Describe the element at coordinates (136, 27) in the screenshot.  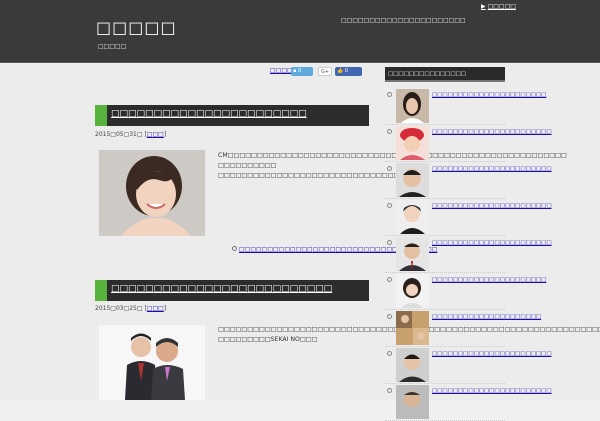
I see `site-title: □□□□□` at that location.